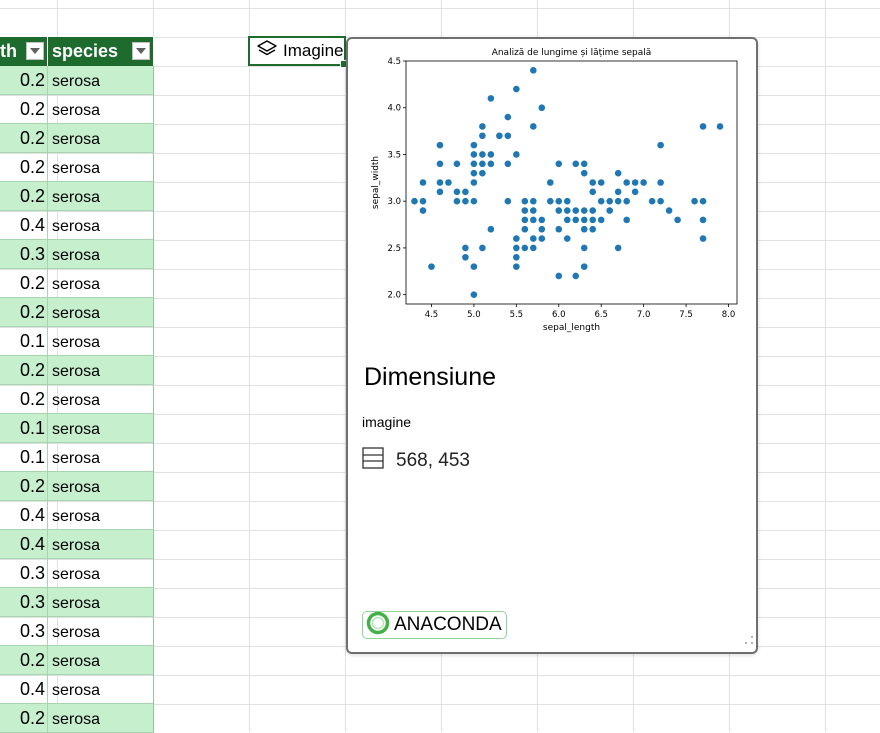 This screenshot has width=880, height=733. Describe the element at coordinates (601, 315) in the screenshot. I see `x-tick-label: 6.5` at that location.